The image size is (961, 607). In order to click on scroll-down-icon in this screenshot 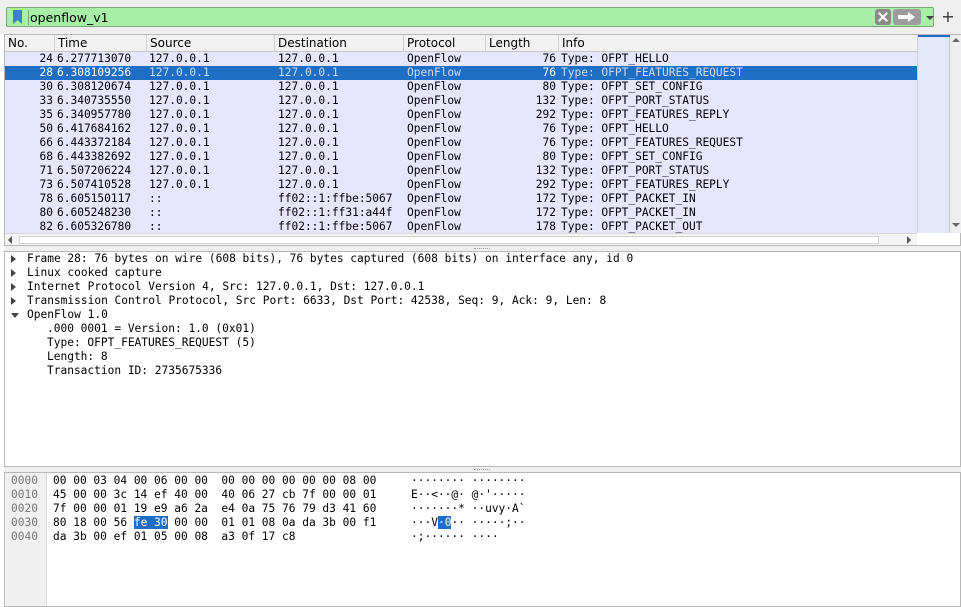, I will do `click(956, 225)`.